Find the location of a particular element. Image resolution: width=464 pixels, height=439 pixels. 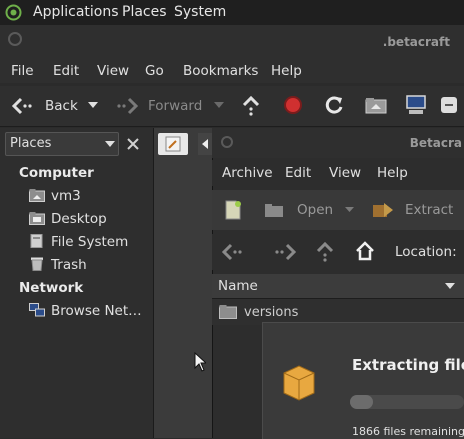

extract-progress-dialog is located at coordinates (363, 380).